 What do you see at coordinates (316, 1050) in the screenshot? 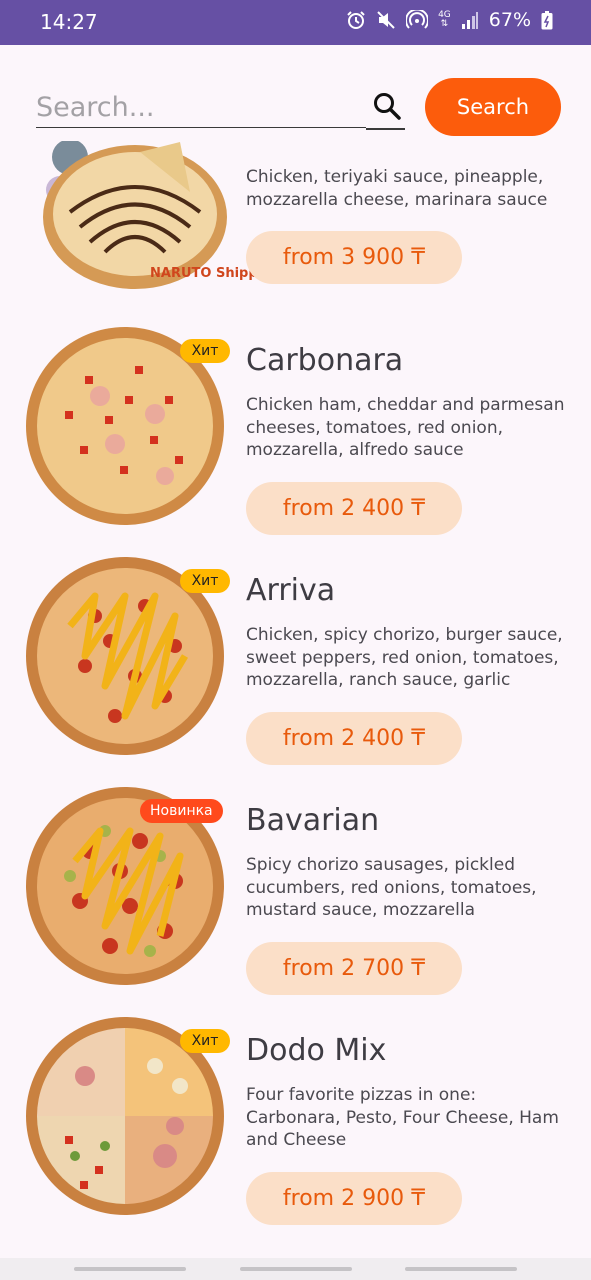
I see `pizza-name: Dodo Mix` at bounding box center [316, 1050].